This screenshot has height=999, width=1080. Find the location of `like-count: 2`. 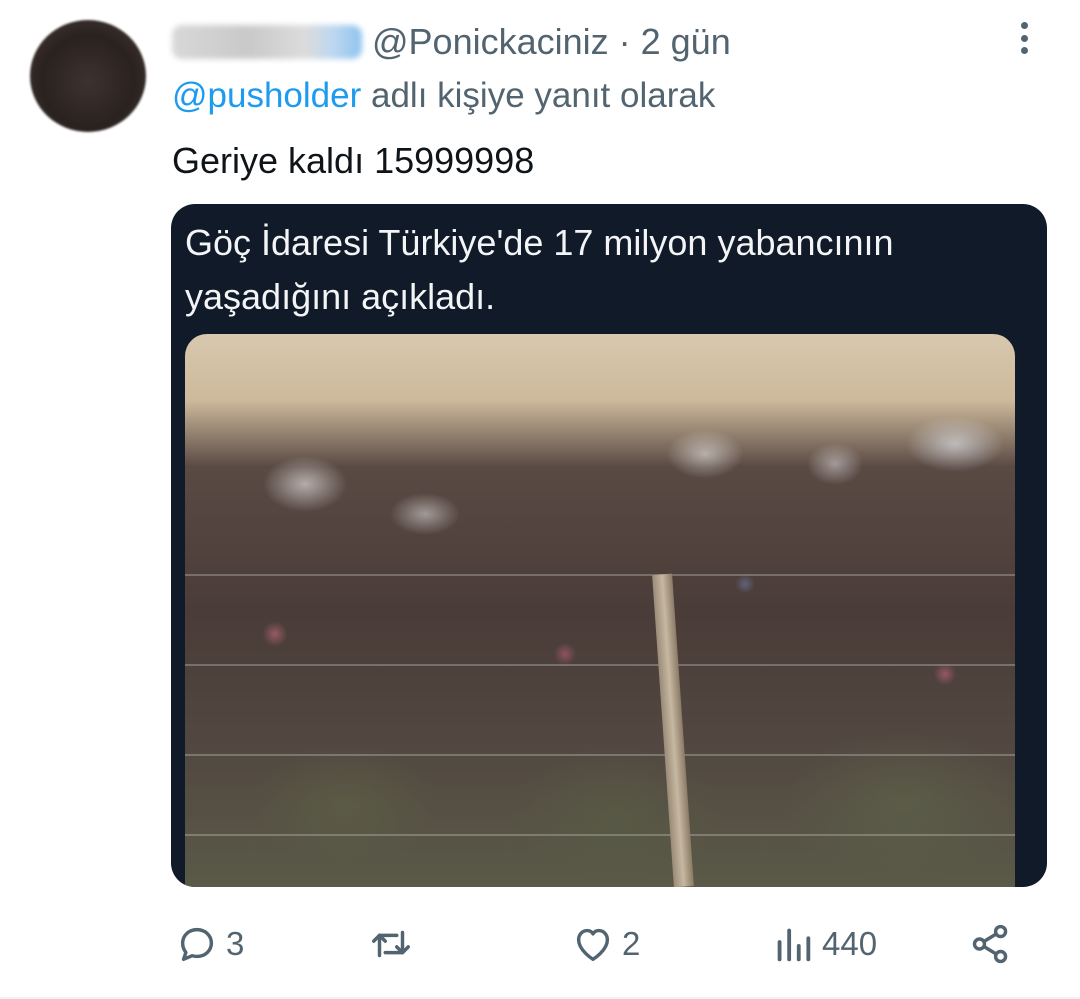

like-count: 2 is located at coordinates (631, 943).